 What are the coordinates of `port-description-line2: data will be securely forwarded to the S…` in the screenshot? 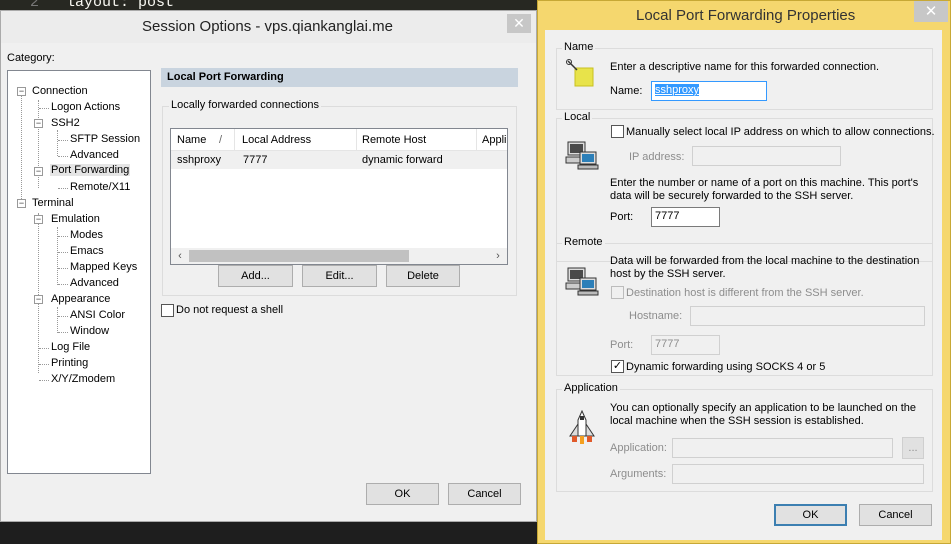 It's located at (732, 196).